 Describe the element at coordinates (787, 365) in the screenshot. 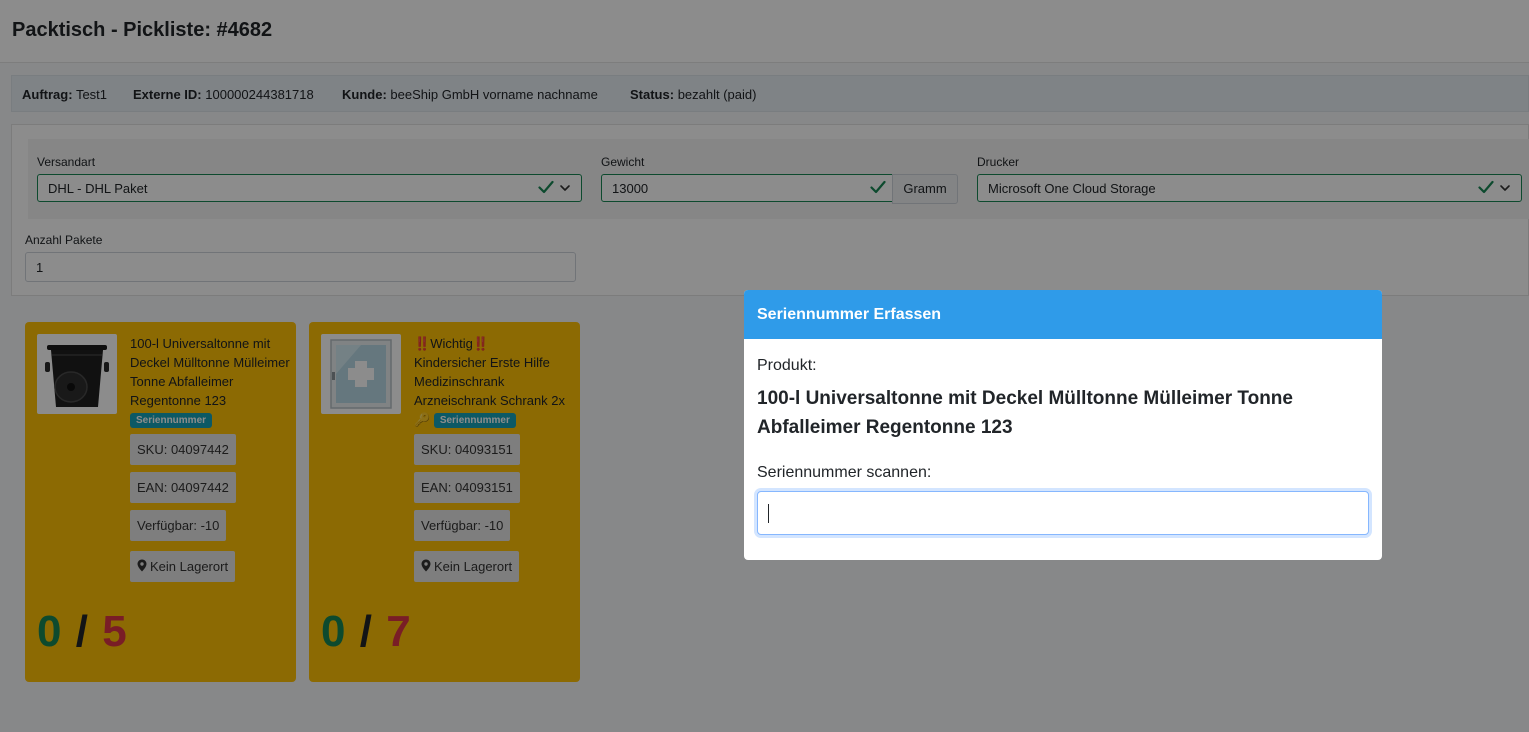

I see `product-label: Produkt:` at that location.